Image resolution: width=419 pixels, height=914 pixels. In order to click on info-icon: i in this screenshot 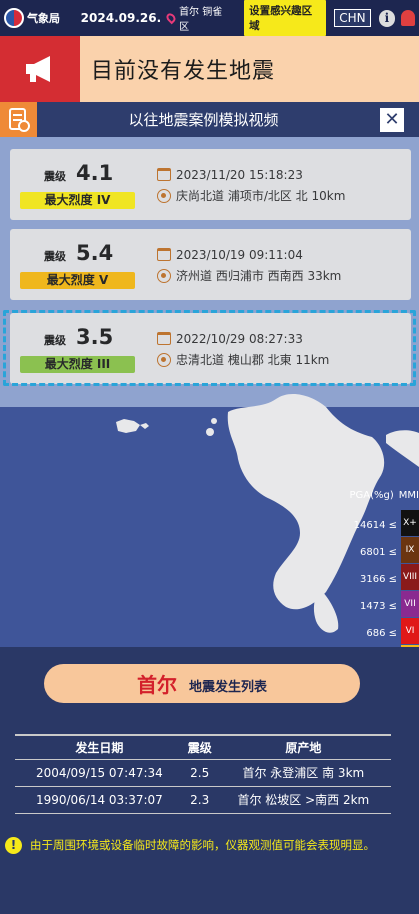, I will do `click(387, 18)`.